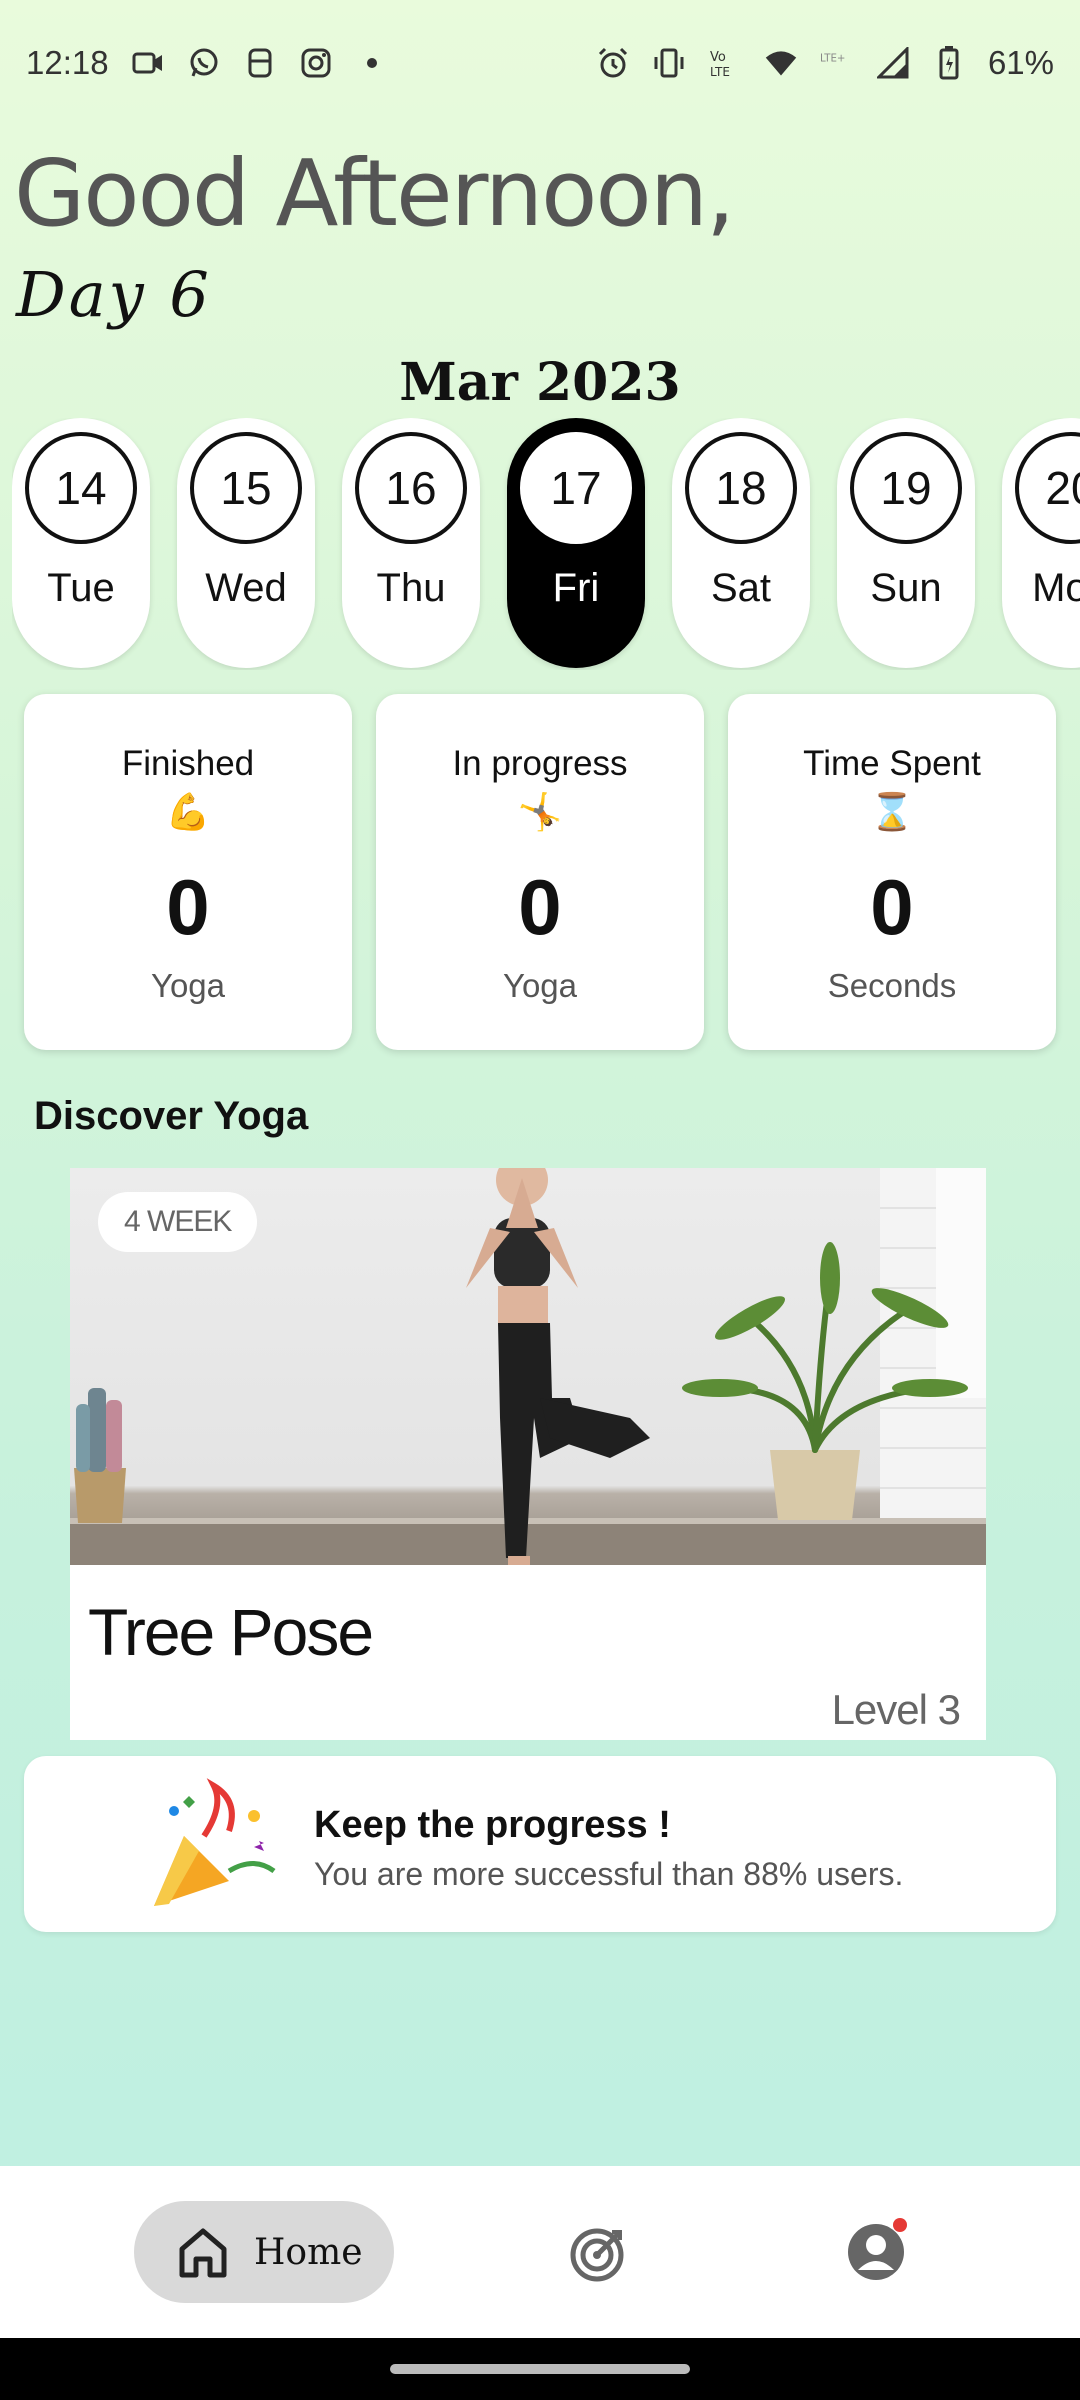  What do you see at coordinates (892, 763) in the screenshot?
I see `stat-title: Time Spent` at bounding box center [892, 763].